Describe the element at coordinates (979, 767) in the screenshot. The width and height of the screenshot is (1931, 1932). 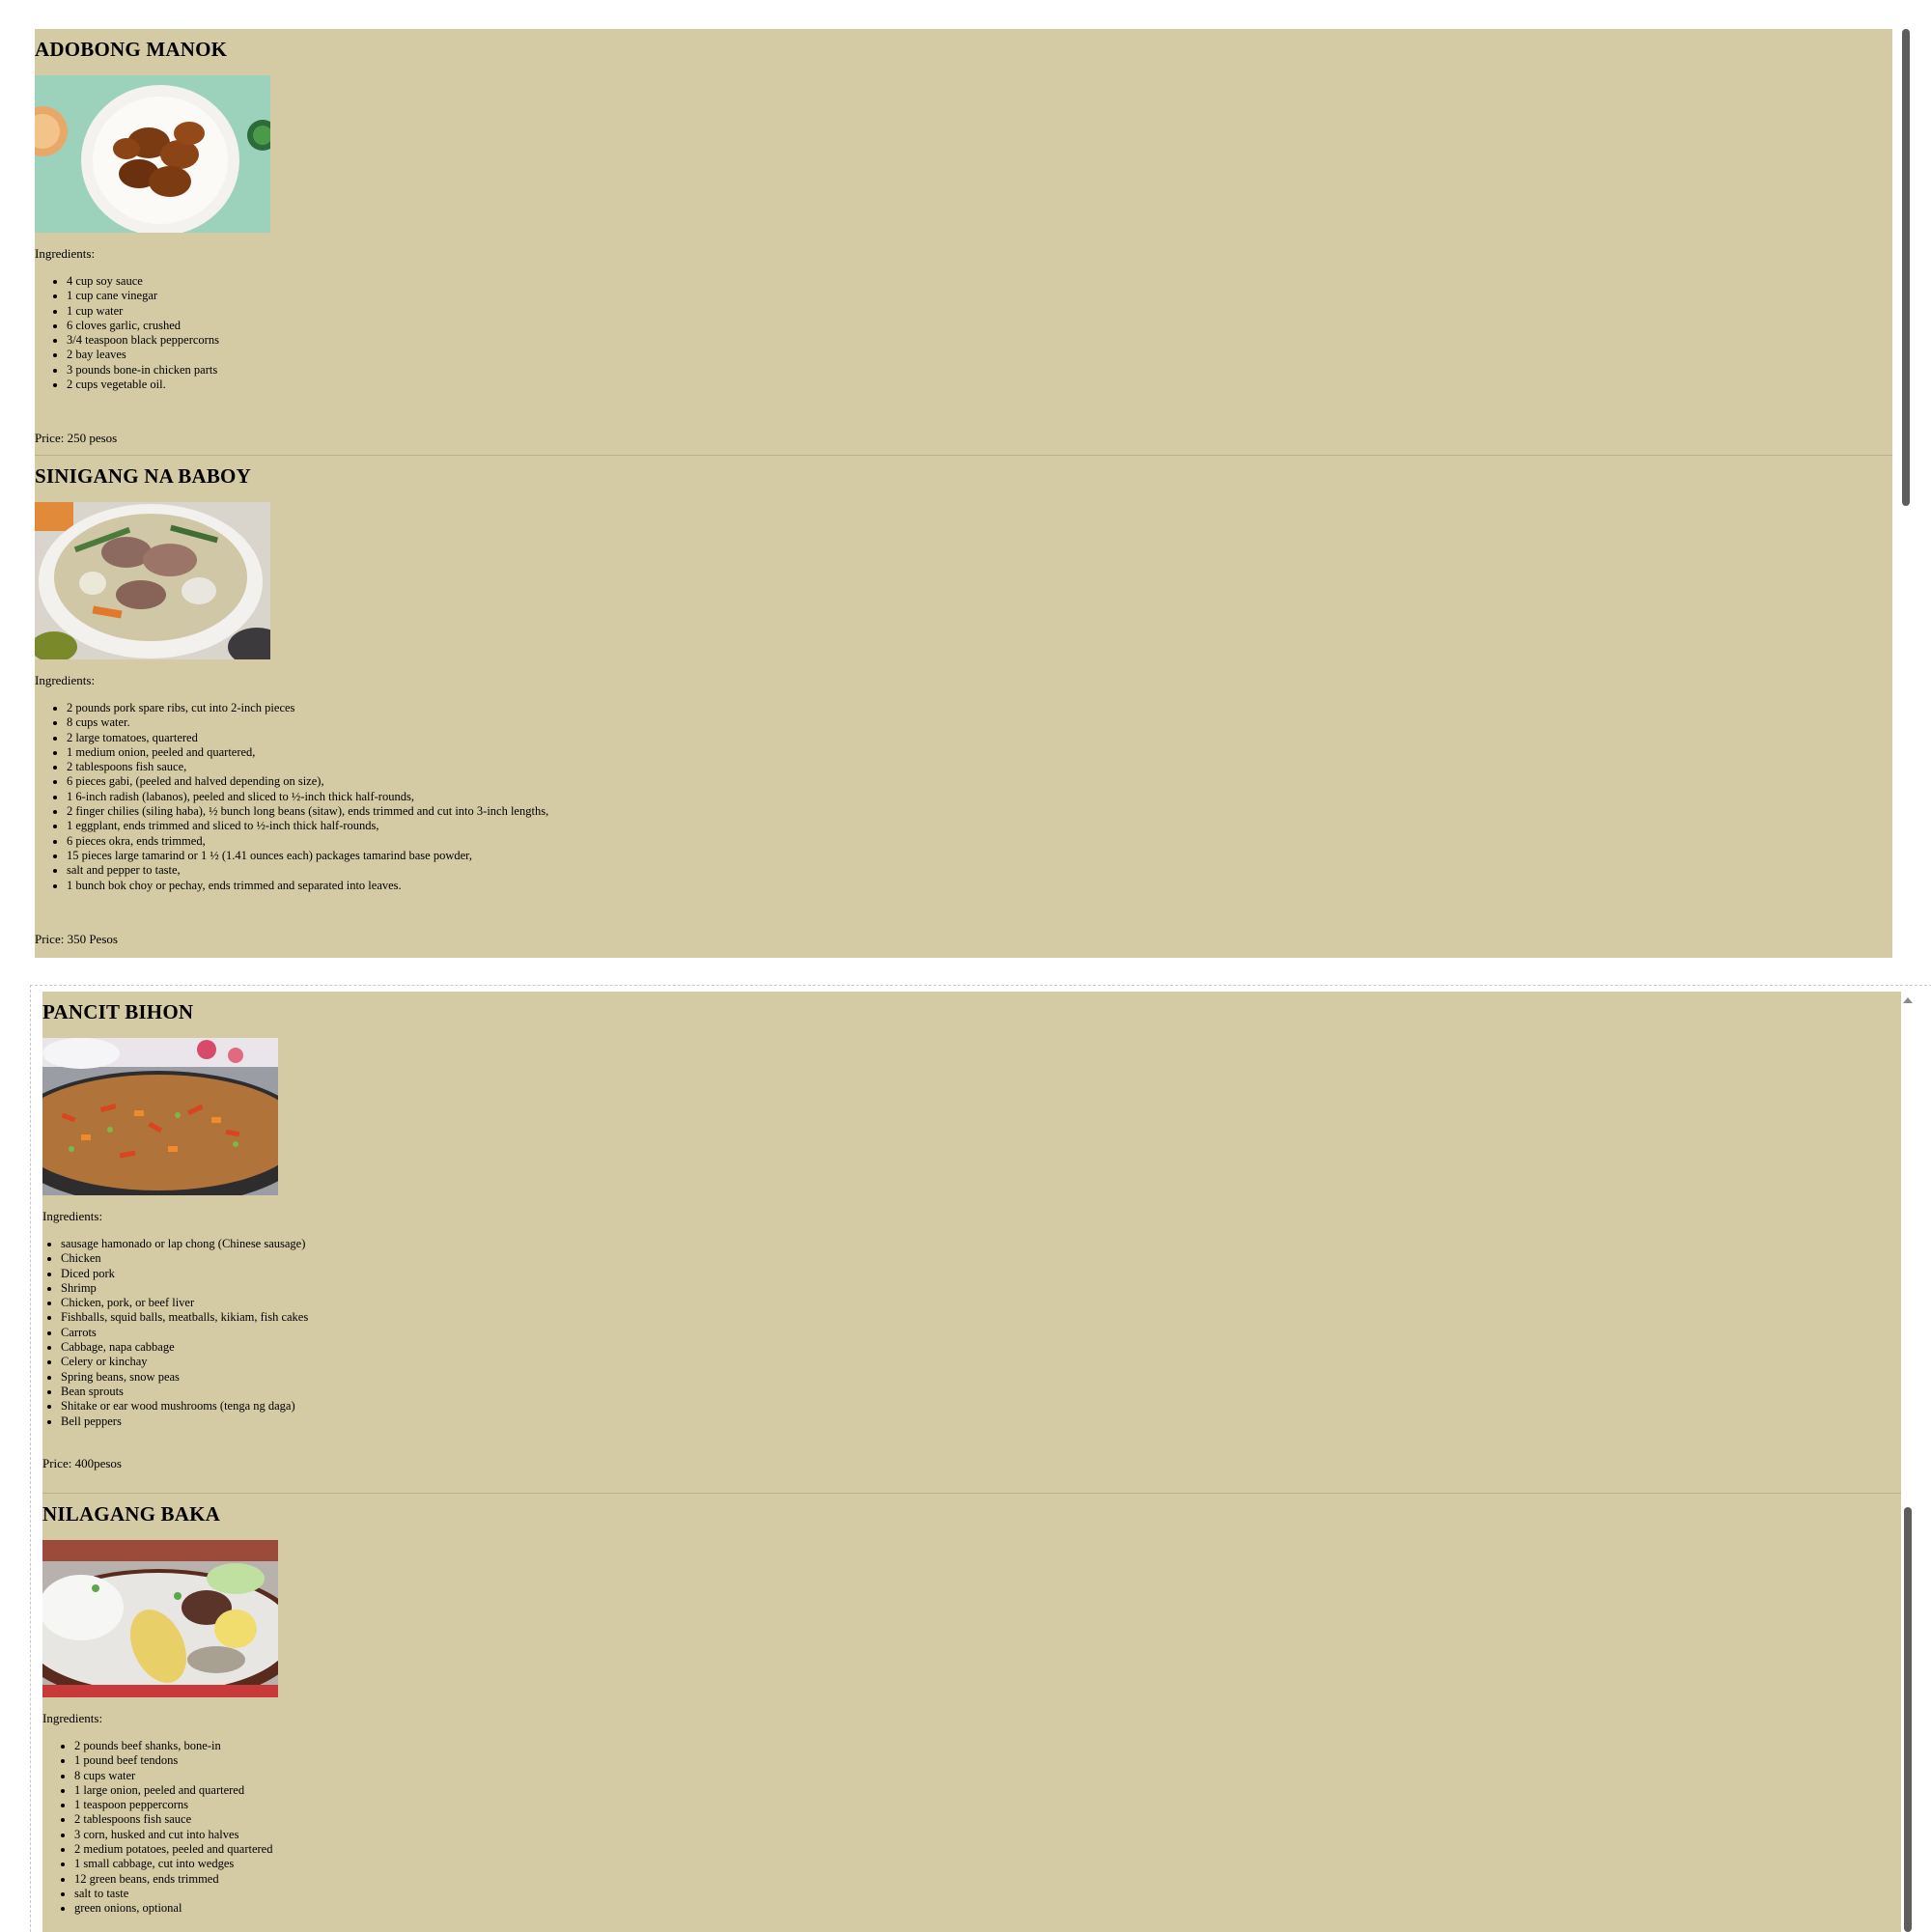
I see `list-item: 2 tablespoons fish sauce,` at that location.